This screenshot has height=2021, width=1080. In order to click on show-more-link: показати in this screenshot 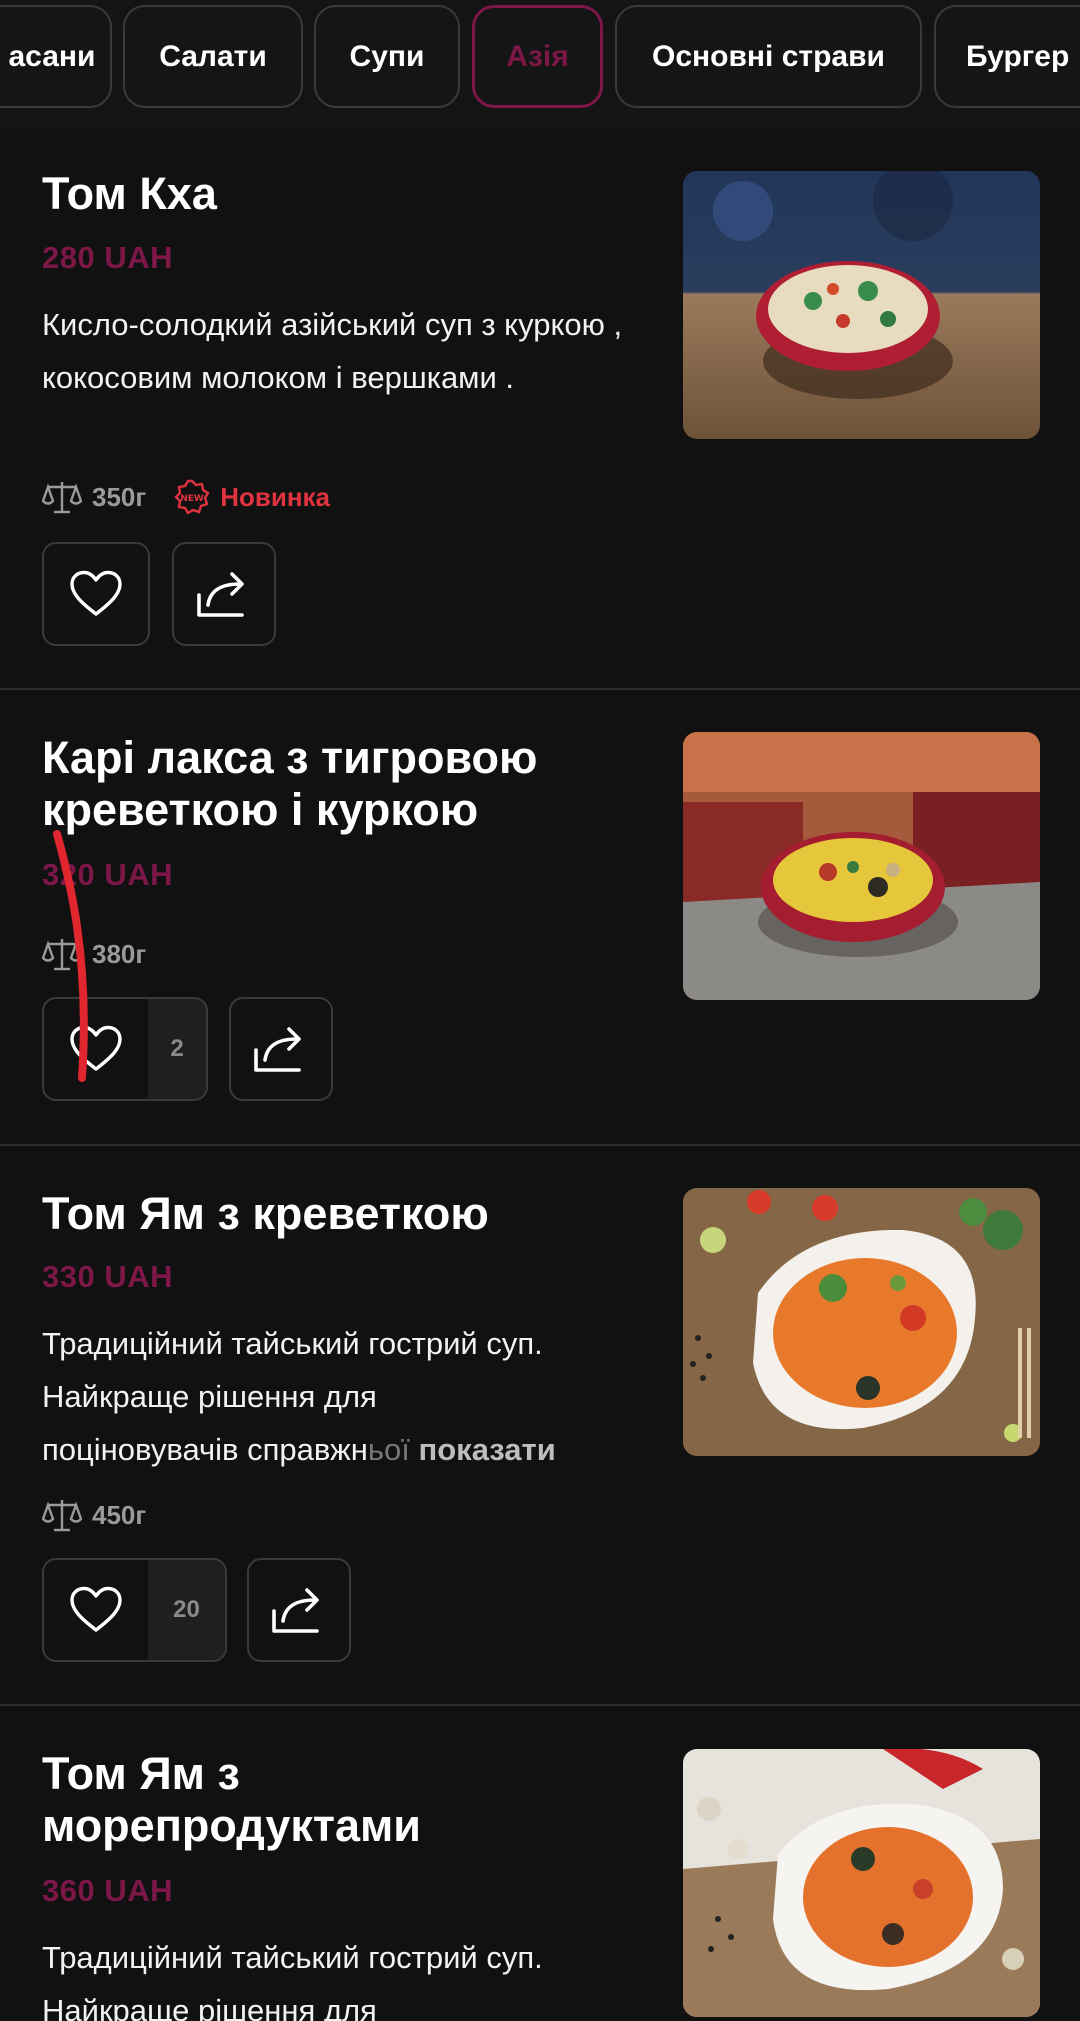, I will do `click(487, 1449)`.